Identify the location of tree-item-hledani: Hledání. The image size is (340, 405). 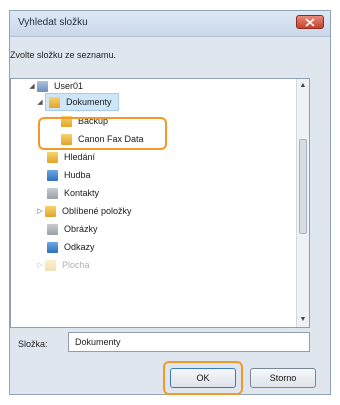
(71, 157).